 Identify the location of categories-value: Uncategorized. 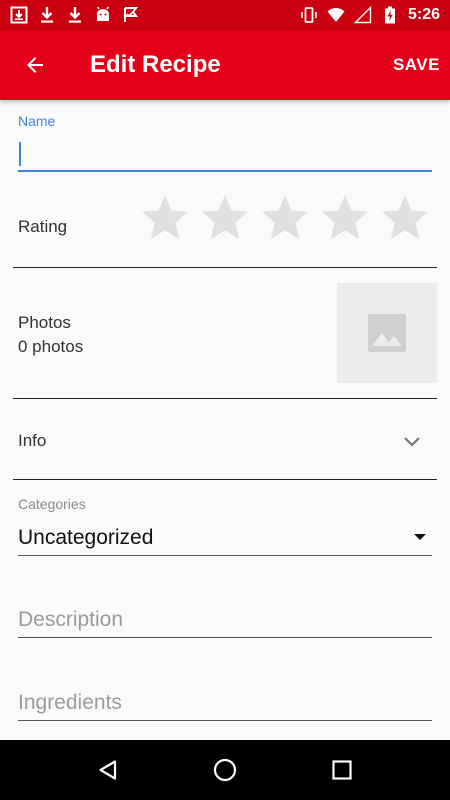
(86, 537).